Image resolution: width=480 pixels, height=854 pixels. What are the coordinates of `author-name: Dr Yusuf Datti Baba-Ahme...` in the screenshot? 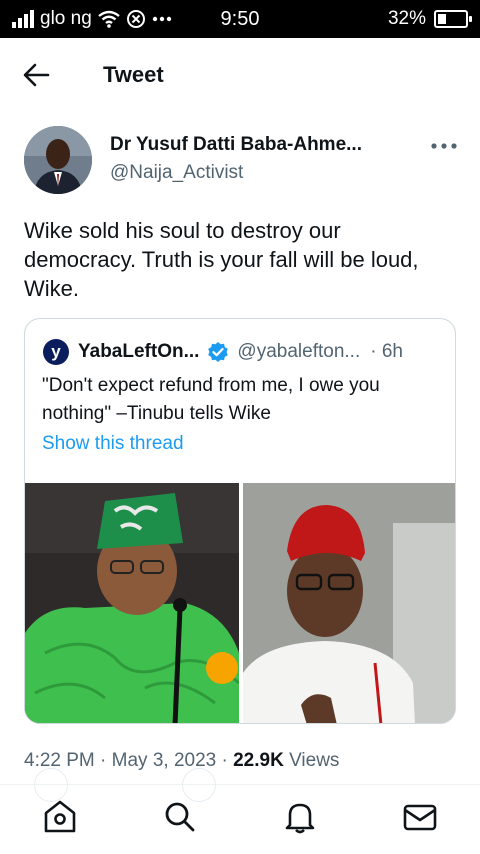 It's located at (236, 145).